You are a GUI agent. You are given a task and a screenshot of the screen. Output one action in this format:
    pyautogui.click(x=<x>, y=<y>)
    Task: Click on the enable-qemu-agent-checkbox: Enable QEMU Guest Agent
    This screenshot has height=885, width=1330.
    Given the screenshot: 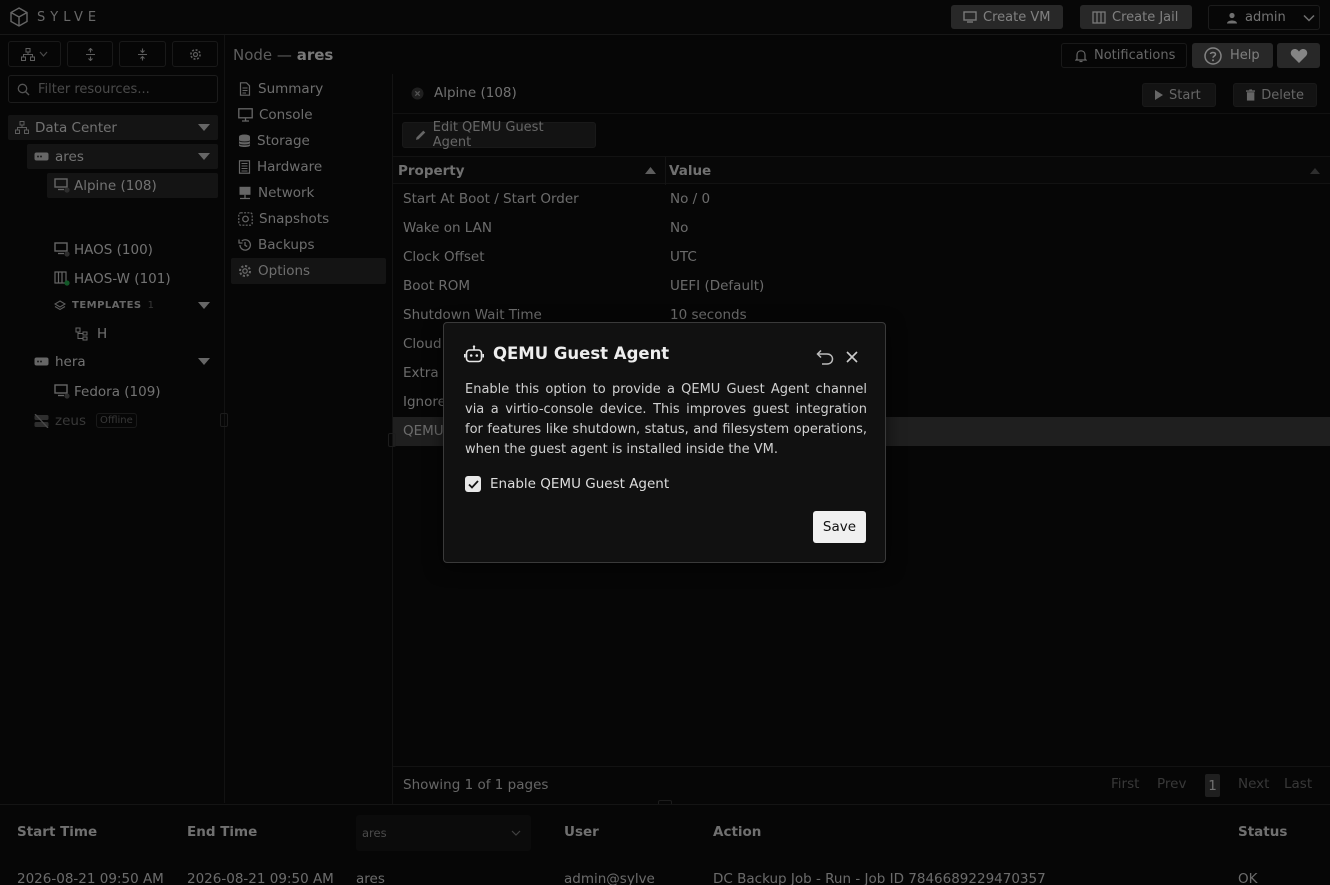 What is the action you would take?
    pyautogui.click(x=567, y=484)
    